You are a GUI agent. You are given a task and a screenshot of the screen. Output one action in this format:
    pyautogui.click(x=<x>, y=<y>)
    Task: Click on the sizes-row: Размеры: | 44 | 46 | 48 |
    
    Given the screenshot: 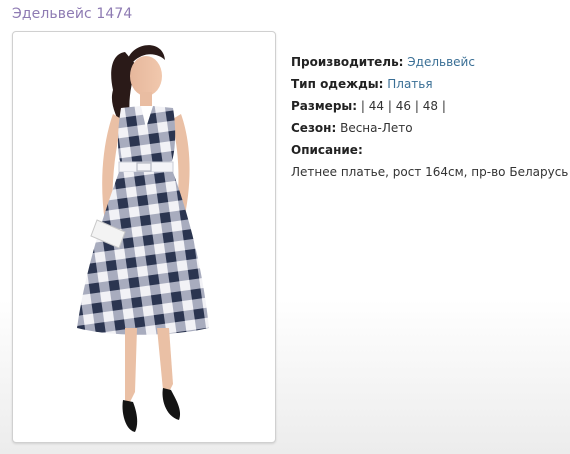 What is the action you would take?
    pyautogui.click(x=428, y=106)
    